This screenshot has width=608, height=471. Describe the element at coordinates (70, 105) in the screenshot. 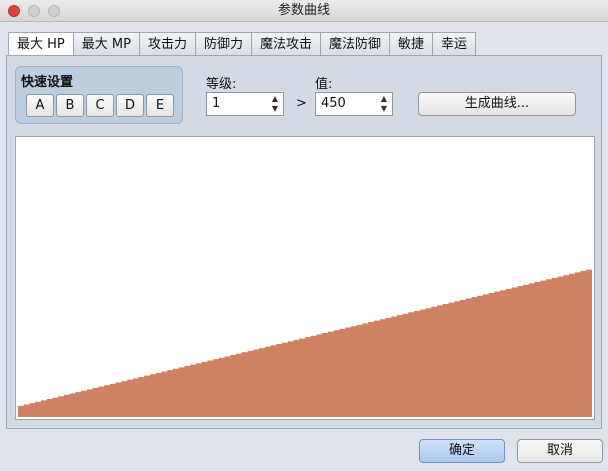

I see `preset-b-button: B` at that location.